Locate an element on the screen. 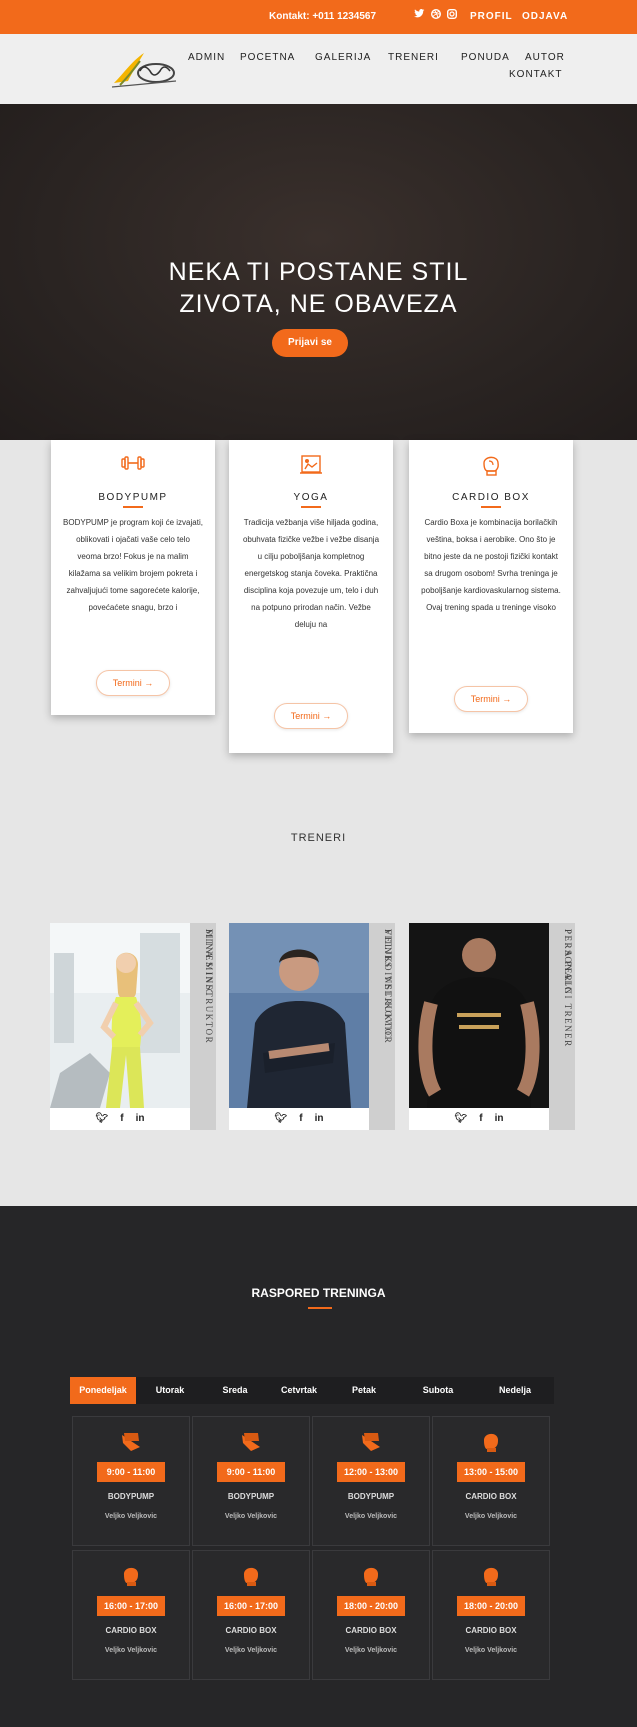 The image size is (637, 1727). tab-cetvrtak: Cetvrtak is located at coordinates (299, 1390).